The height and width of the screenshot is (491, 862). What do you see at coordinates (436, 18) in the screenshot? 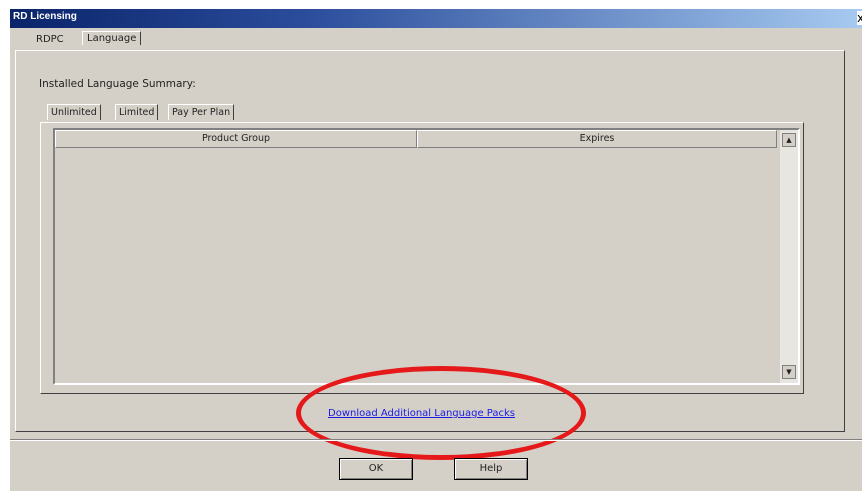
I see `title-bar: RD Licensing x` at bounding box center [436, 18].